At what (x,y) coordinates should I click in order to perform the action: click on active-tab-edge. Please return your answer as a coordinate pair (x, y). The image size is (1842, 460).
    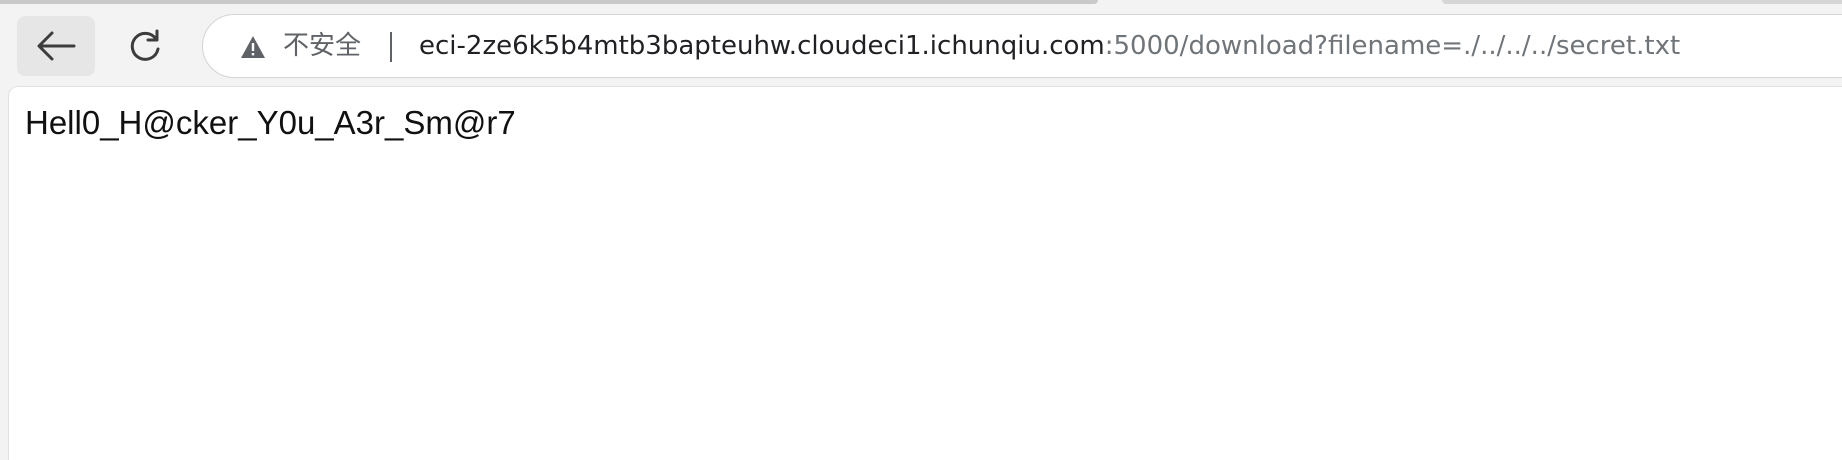
    Looking at the image, I should click on (549, 2).